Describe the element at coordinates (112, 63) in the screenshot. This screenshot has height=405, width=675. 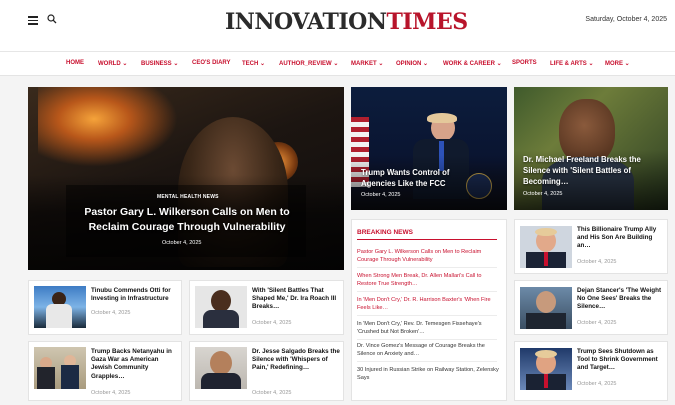
I see `nav-world: WORLD ⌄` at that location.